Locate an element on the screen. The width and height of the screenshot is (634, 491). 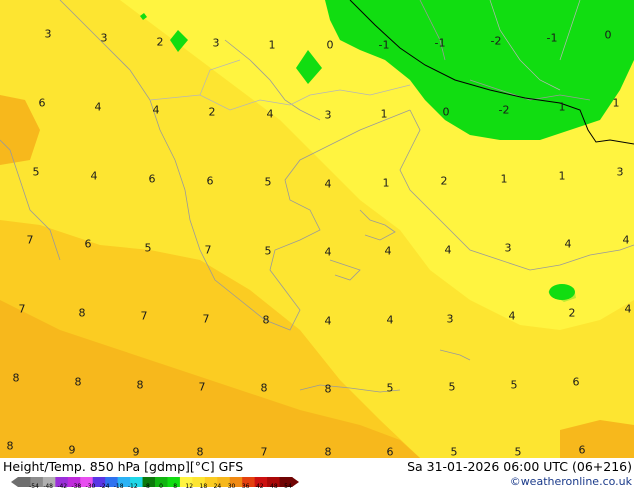
scale-tick-label: -30 is located at coordinates (90, 486).